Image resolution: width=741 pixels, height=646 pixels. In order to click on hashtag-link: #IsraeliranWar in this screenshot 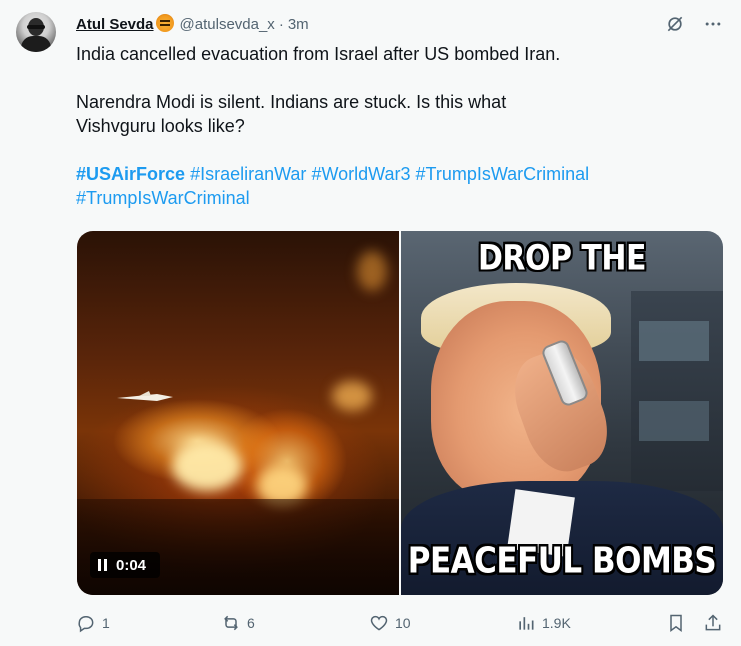, I will do `click(248, 174)`.